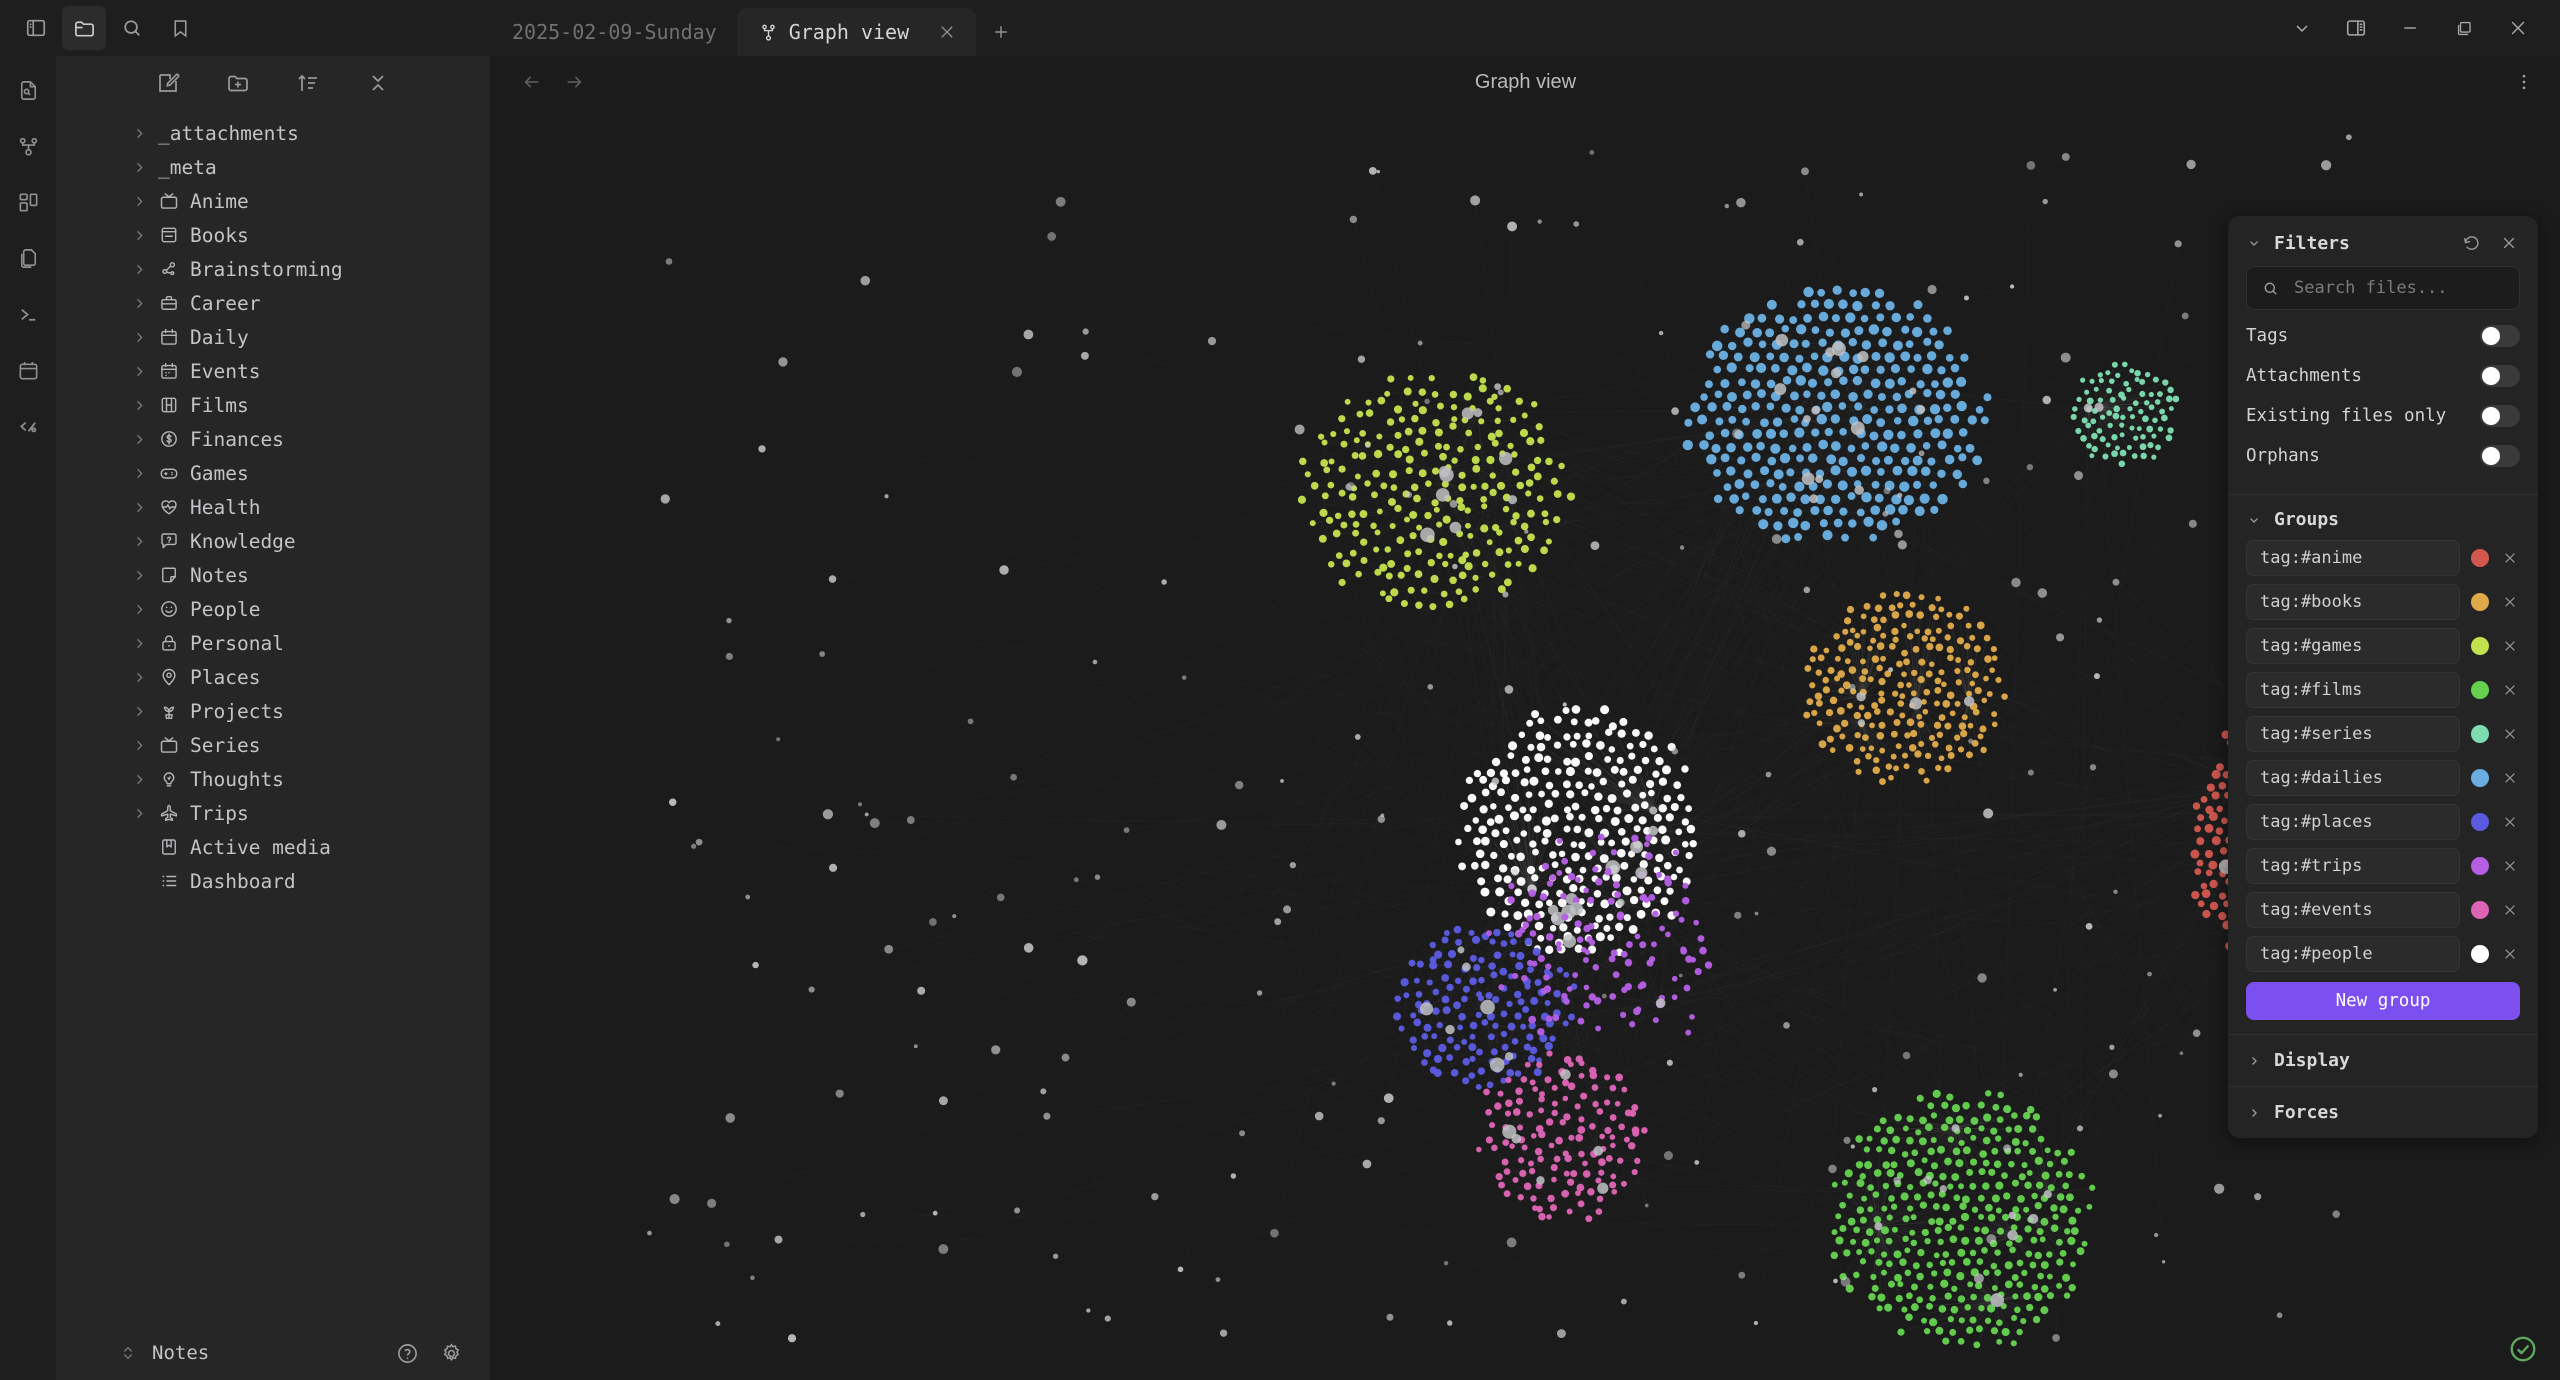  What do you see at coordinates (2537, 82) in the screenshot?
I see `more-vertical-icon` at bounding box center [2537, 82].